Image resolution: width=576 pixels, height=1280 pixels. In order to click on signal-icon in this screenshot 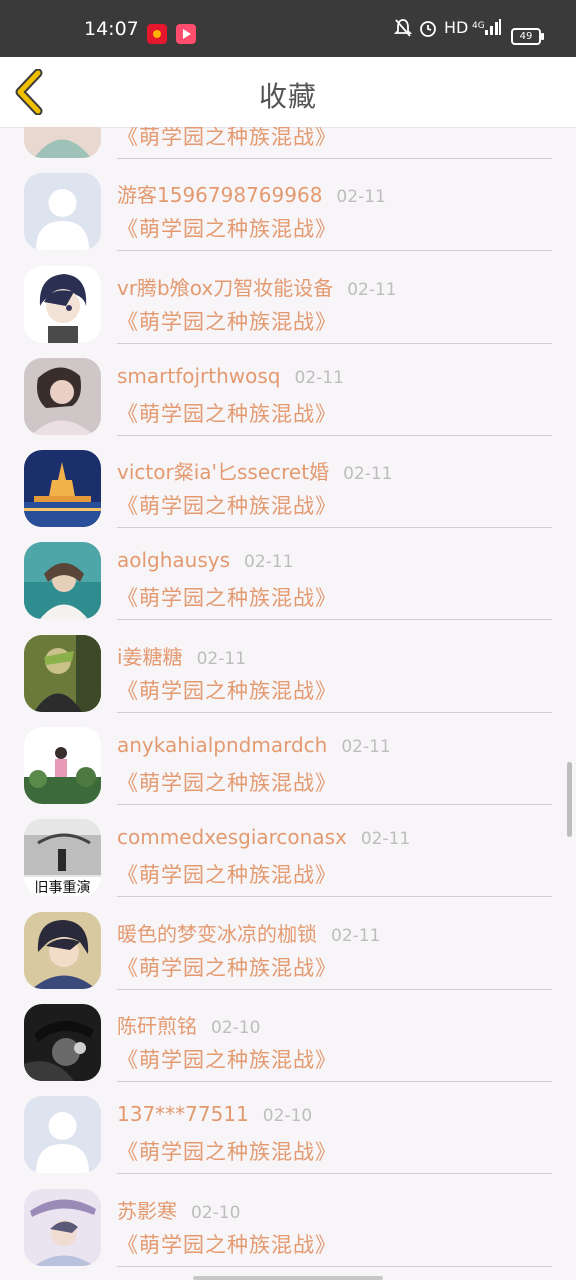, I will do `click(493, 29)`.